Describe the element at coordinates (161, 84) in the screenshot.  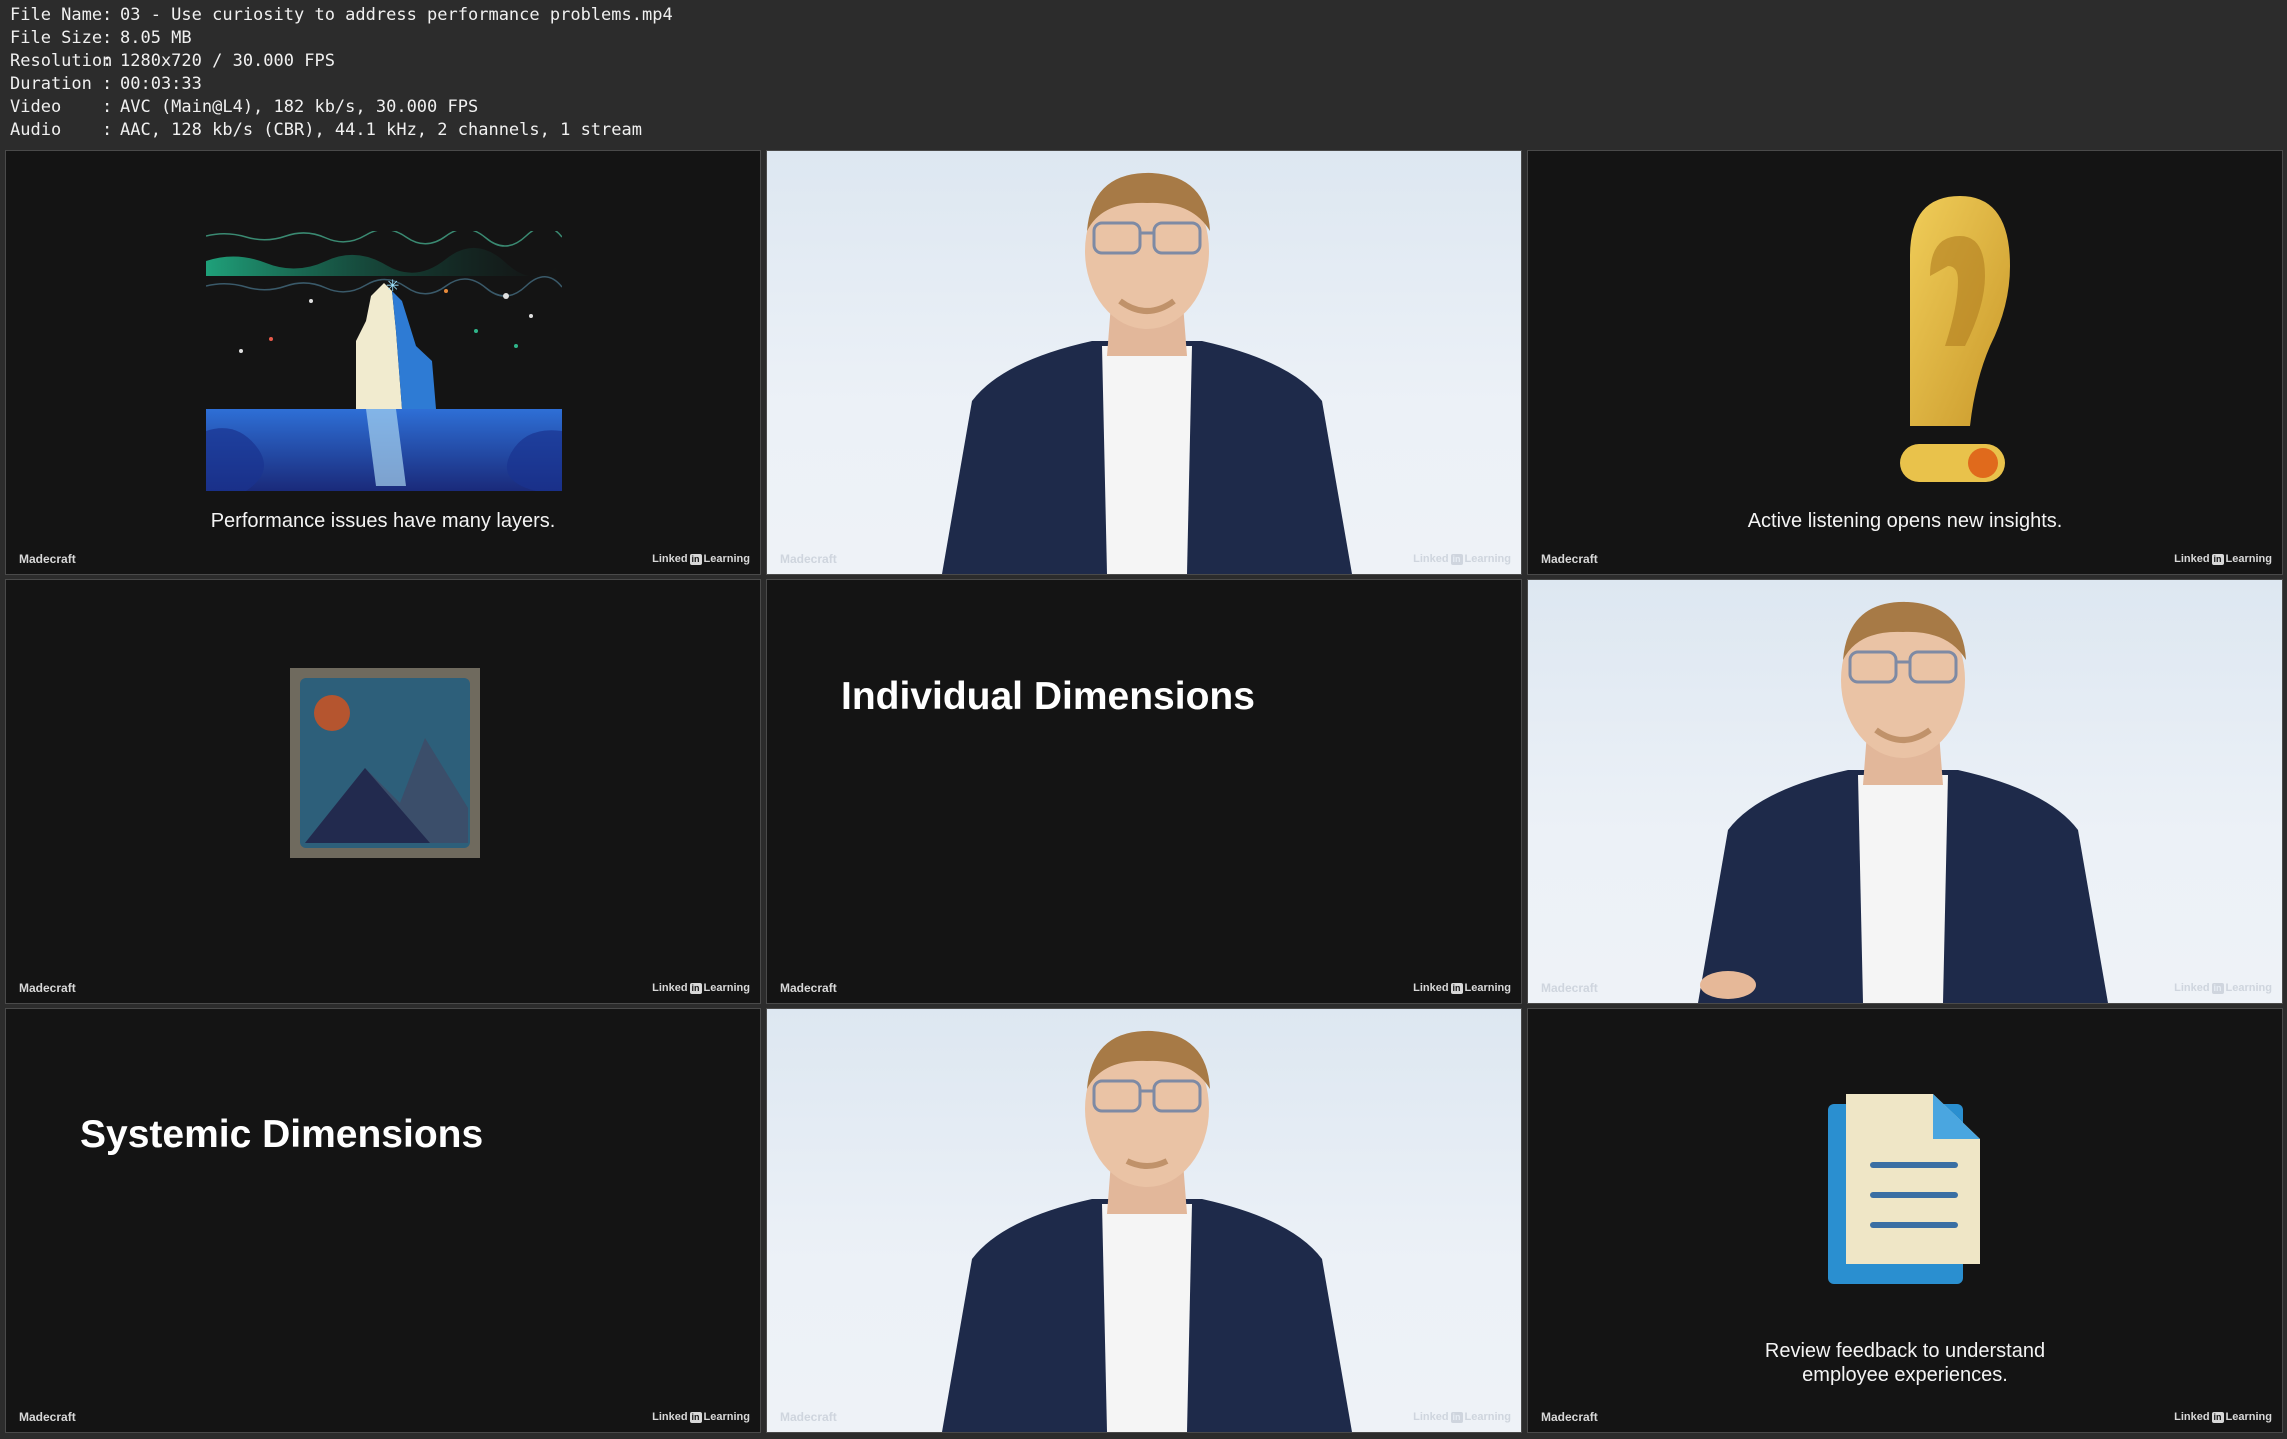
I see `file-info-value: 00:03:33` at that location.